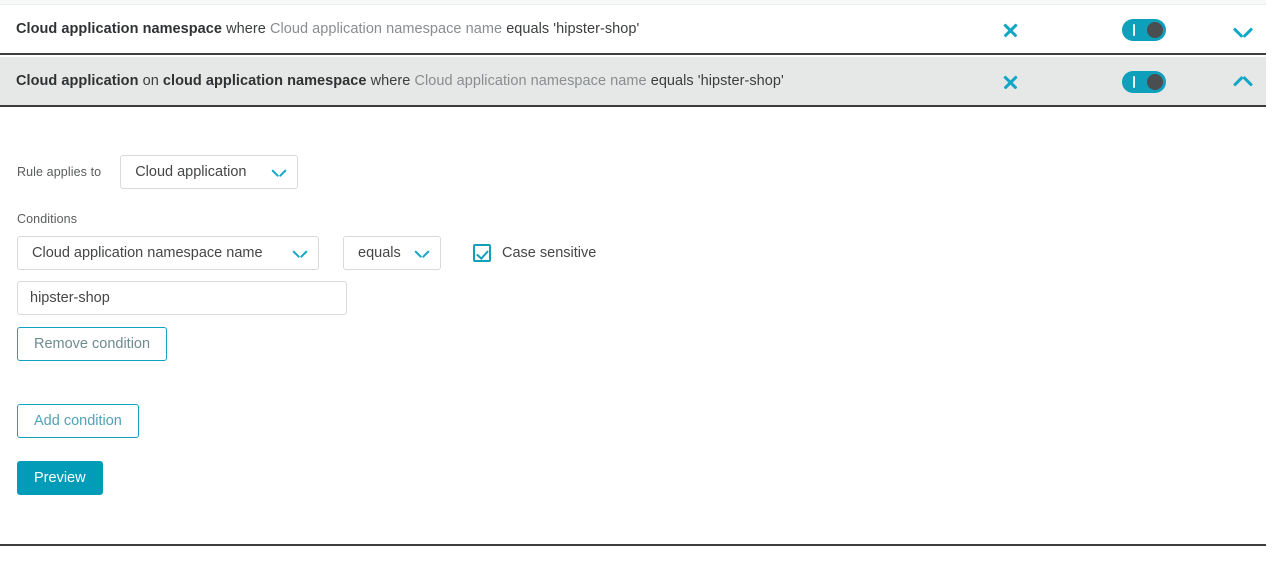  I want to click on conditions-label-row: Conditions, so click(47, 219).